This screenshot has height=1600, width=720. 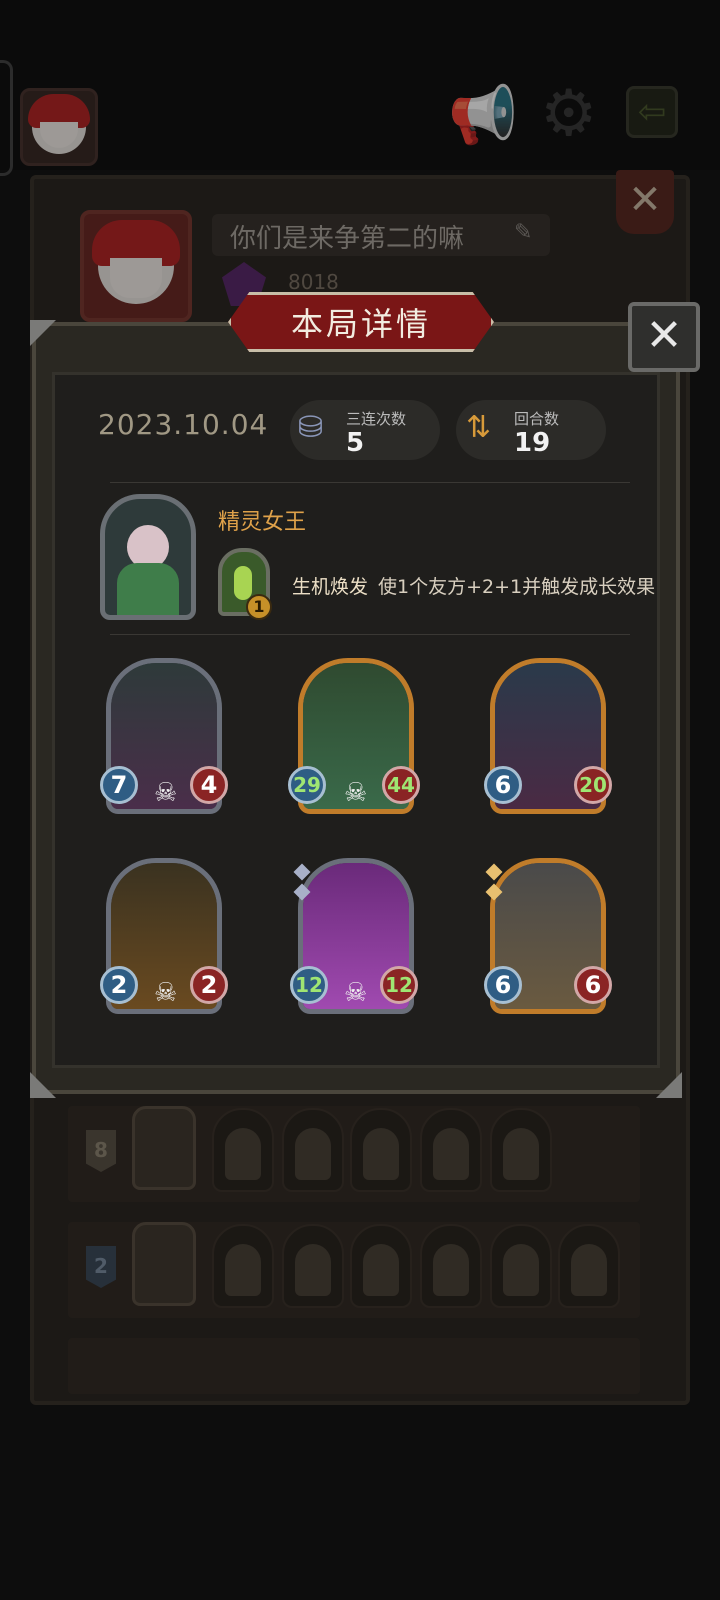 I want to click on skill-description: 使1个友方+2+1并触发成长效果, so click(x=517, y=587).